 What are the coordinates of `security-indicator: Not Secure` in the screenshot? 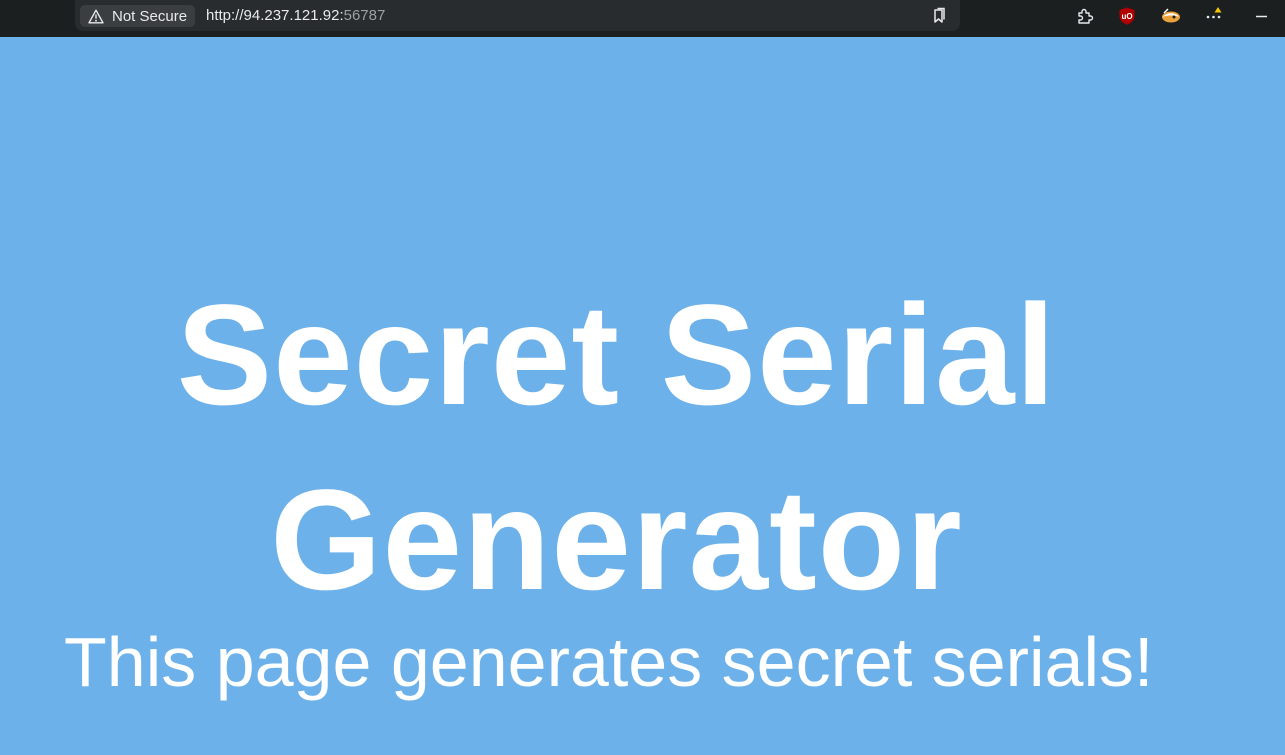 It's located at (138, 16).